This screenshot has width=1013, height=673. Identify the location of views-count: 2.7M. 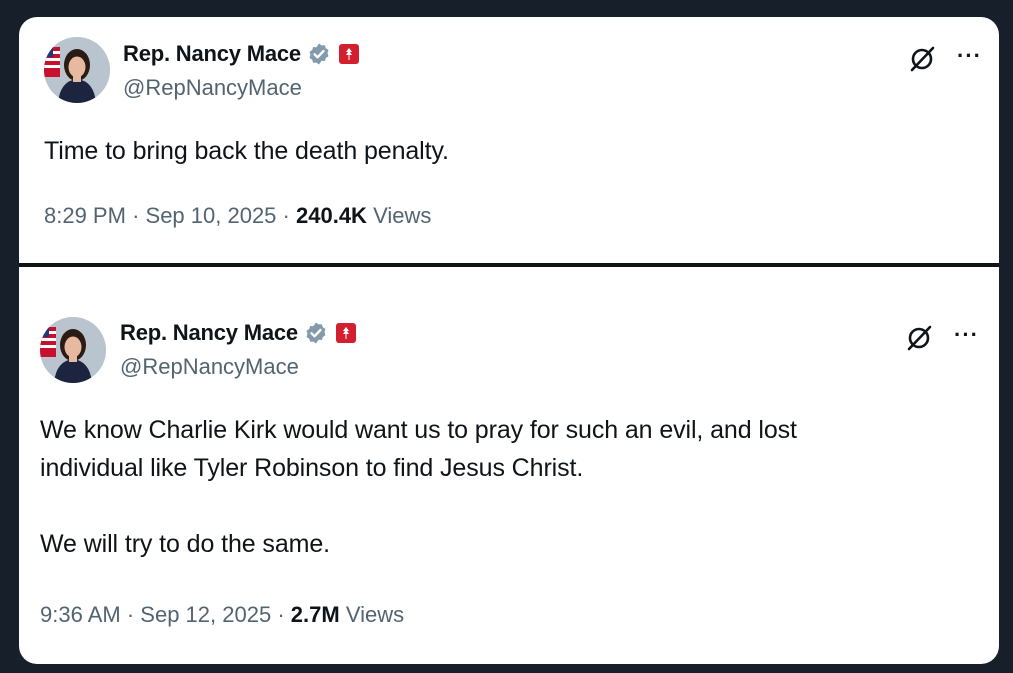
(315, 614).